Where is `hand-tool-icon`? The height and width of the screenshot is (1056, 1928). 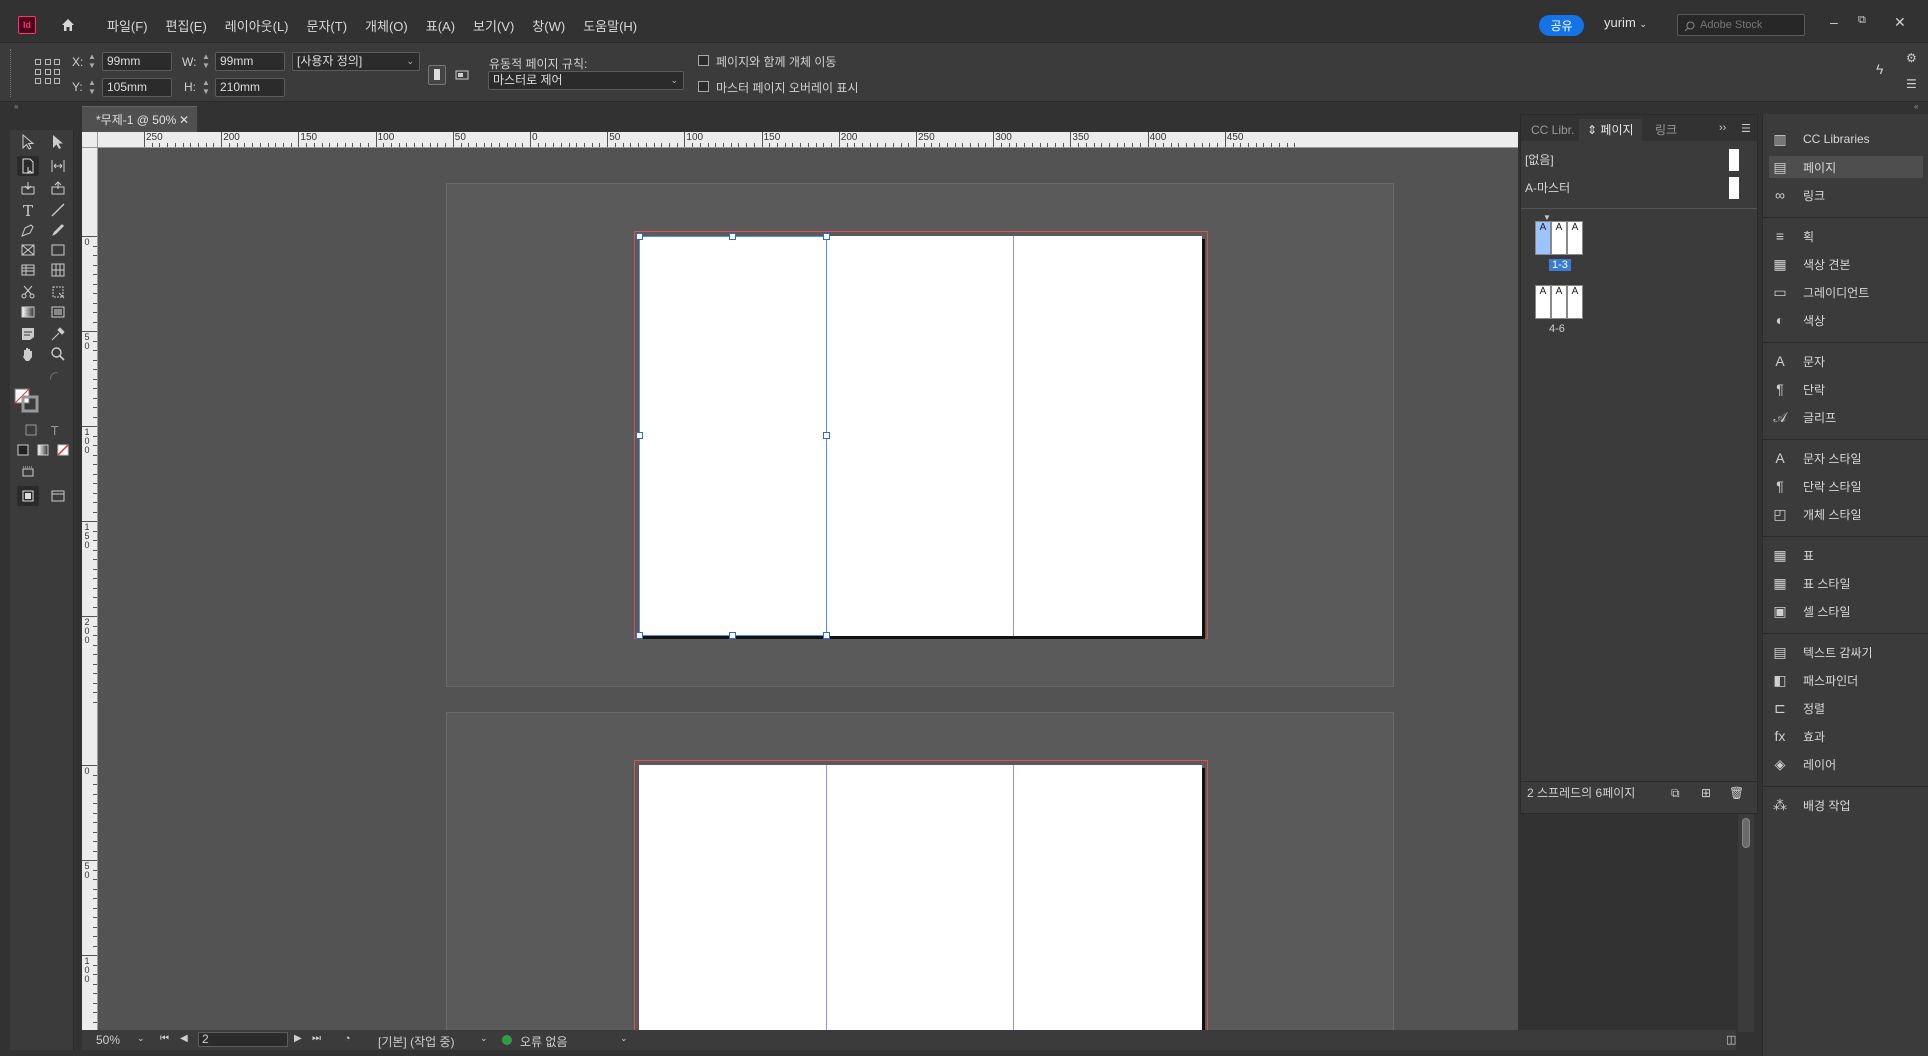 hand-tool-icon is located at coordinates (28, 354).